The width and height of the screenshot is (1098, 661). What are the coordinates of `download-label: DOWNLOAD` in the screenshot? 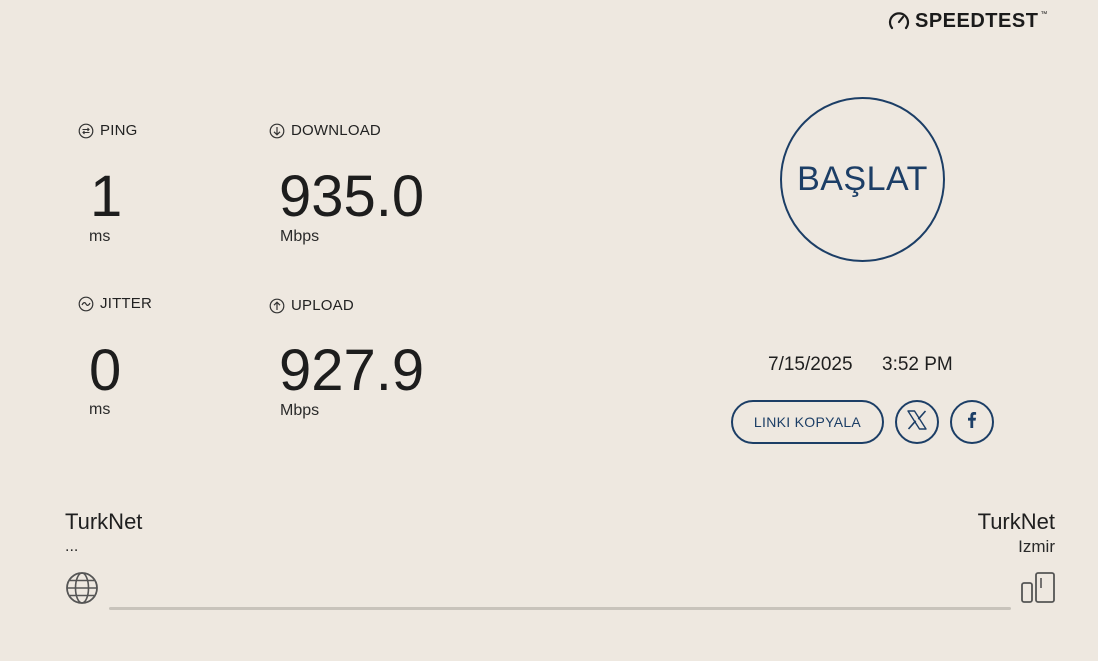 It's located at (336, 130).